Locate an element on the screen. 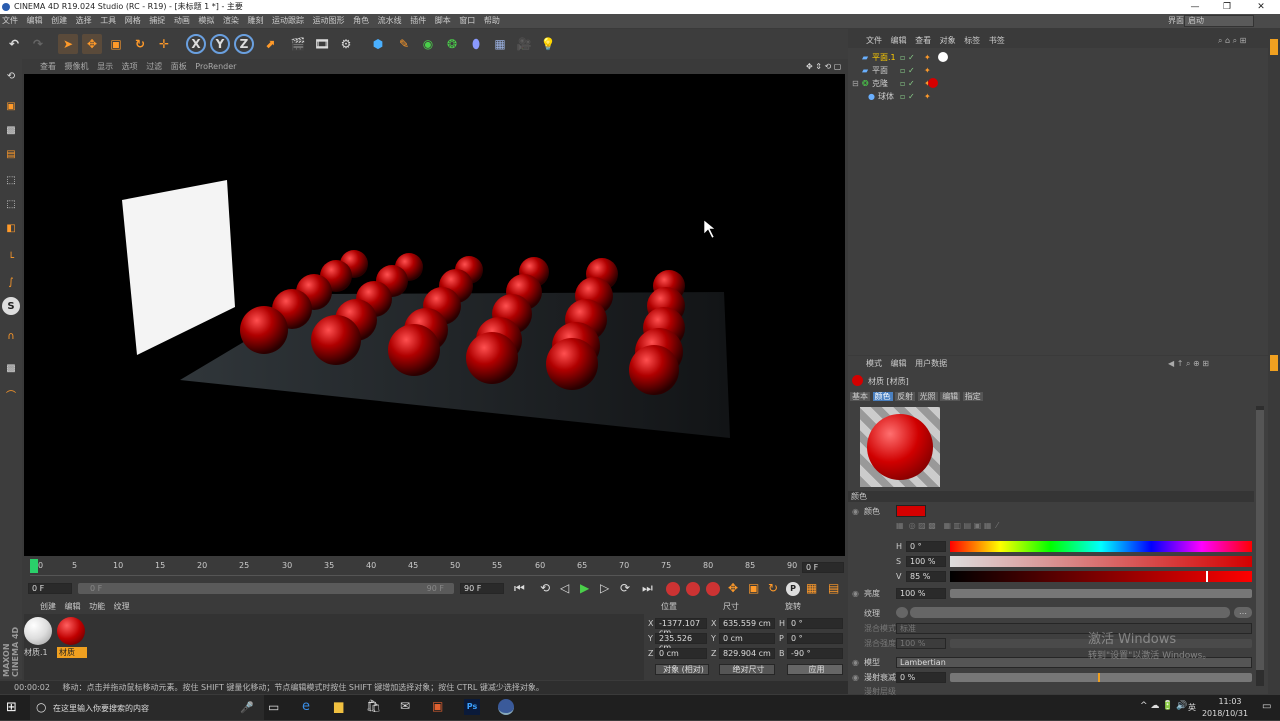  tray-icons: ^ ☁ 🔋 🔊 is located at coordinates (1164, 706).